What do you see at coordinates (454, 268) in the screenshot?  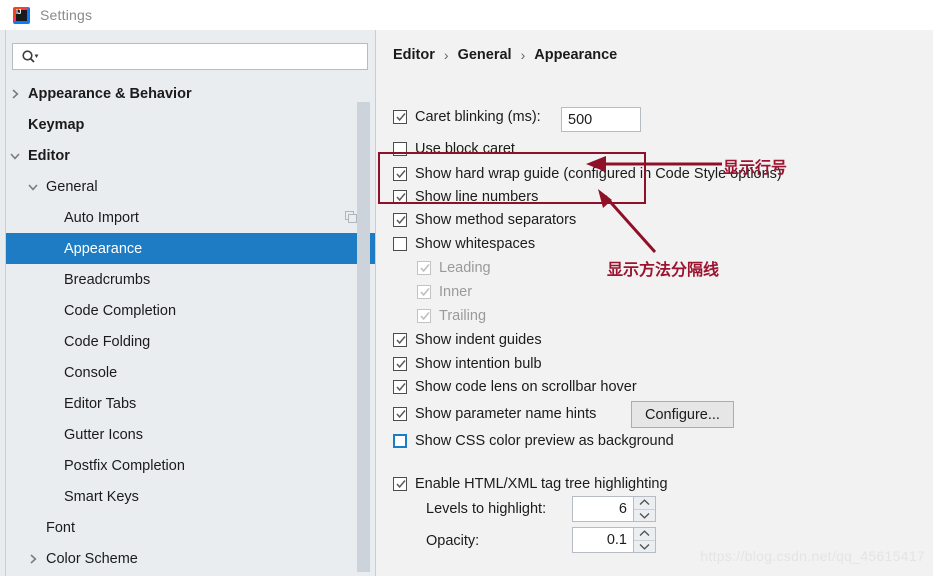 I see `row-leading: Leading` at bounding box center [454, 268].